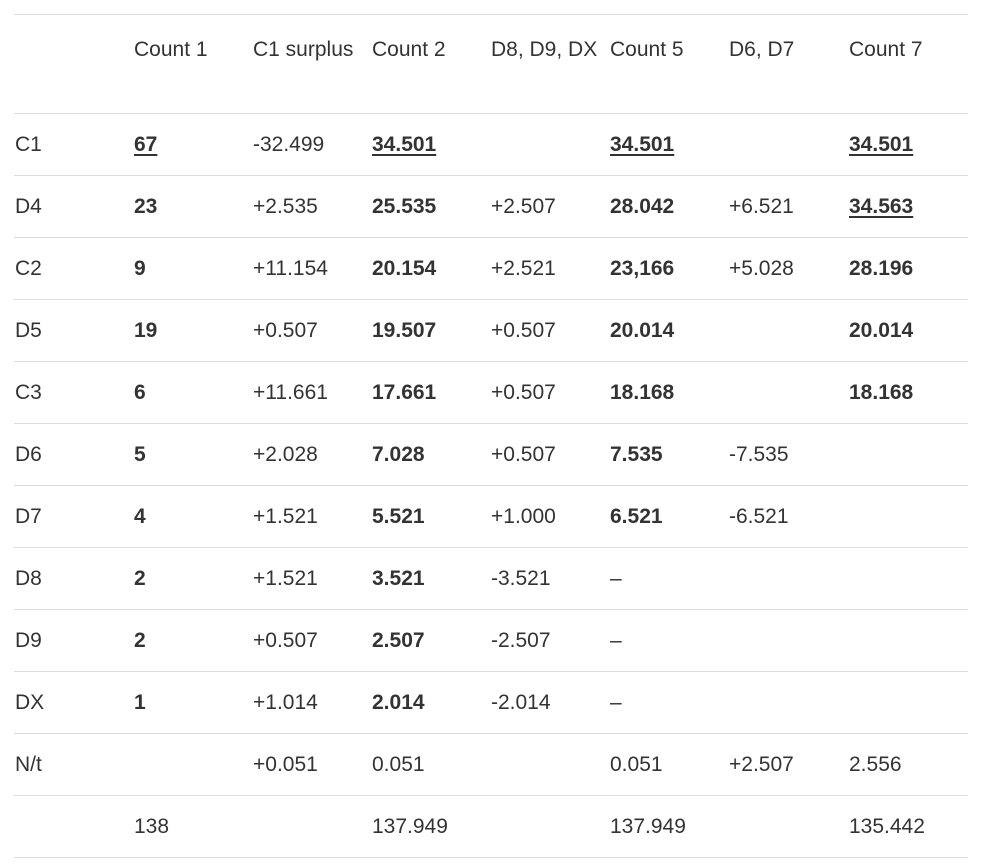 The height and width of the screenshot is (865, 1000). I want to click on table-cell: -2.014, so click(521, 702).